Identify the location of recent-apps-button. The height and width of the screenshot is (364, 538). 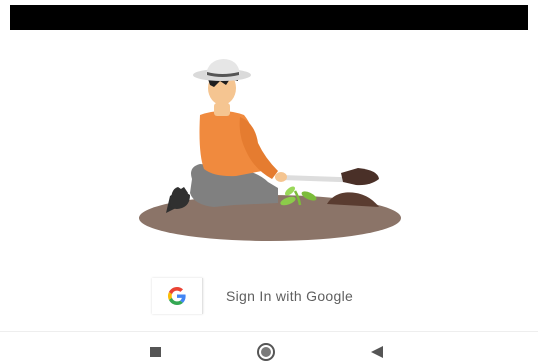
(155, 352).